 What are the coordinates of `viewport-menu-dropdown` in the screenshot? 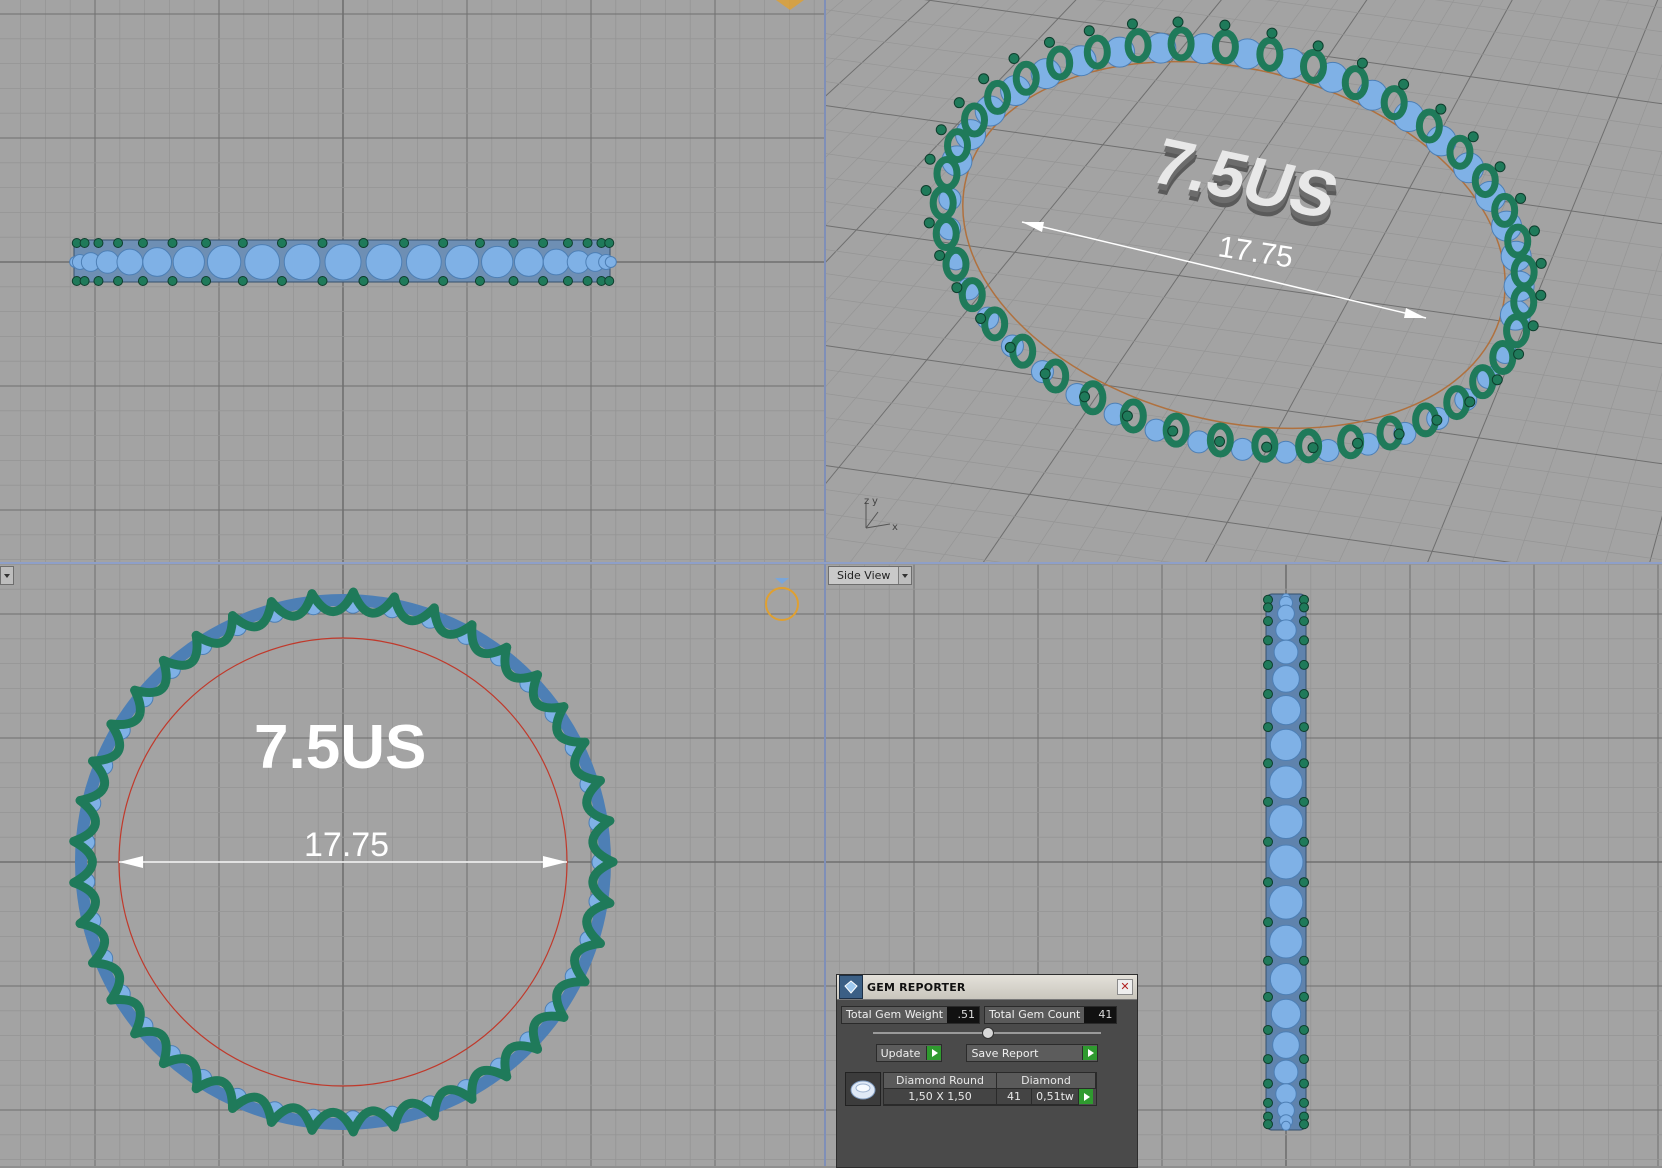 It's located at (7, 575).